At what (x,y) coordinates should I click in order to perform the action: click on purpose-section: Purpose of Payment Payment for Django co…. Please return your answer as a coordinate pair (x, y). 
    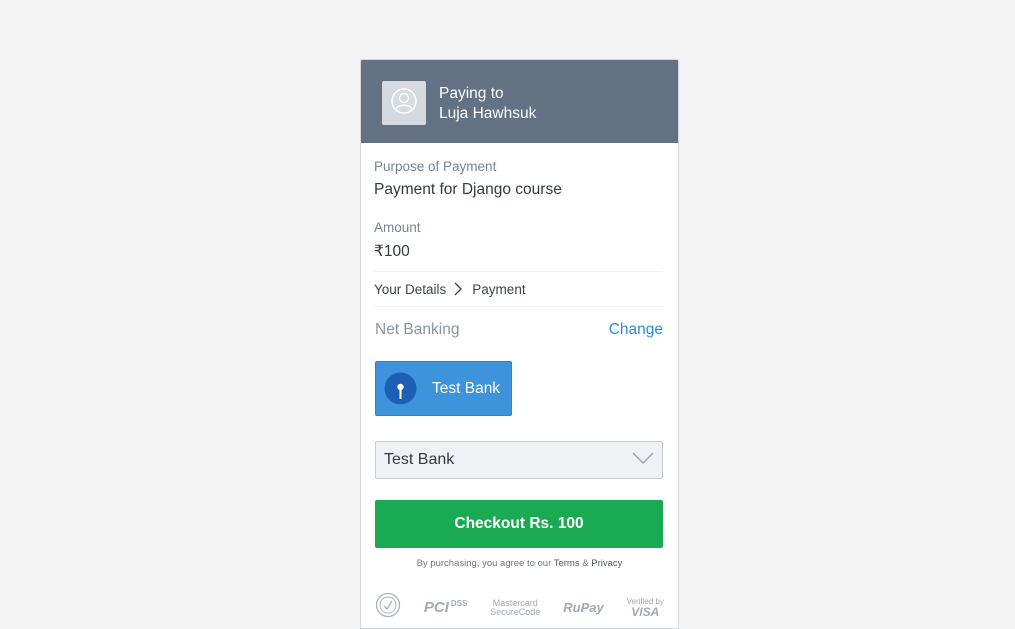
    Looking at the image, I should click on (518, 179).